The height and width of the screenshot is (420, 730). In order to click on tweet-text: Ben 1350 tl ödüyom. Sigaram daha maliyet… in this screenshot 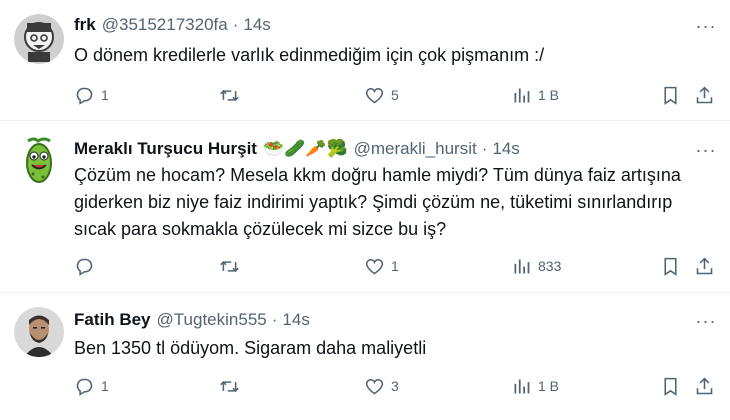, I will do `click(250, 348)`.